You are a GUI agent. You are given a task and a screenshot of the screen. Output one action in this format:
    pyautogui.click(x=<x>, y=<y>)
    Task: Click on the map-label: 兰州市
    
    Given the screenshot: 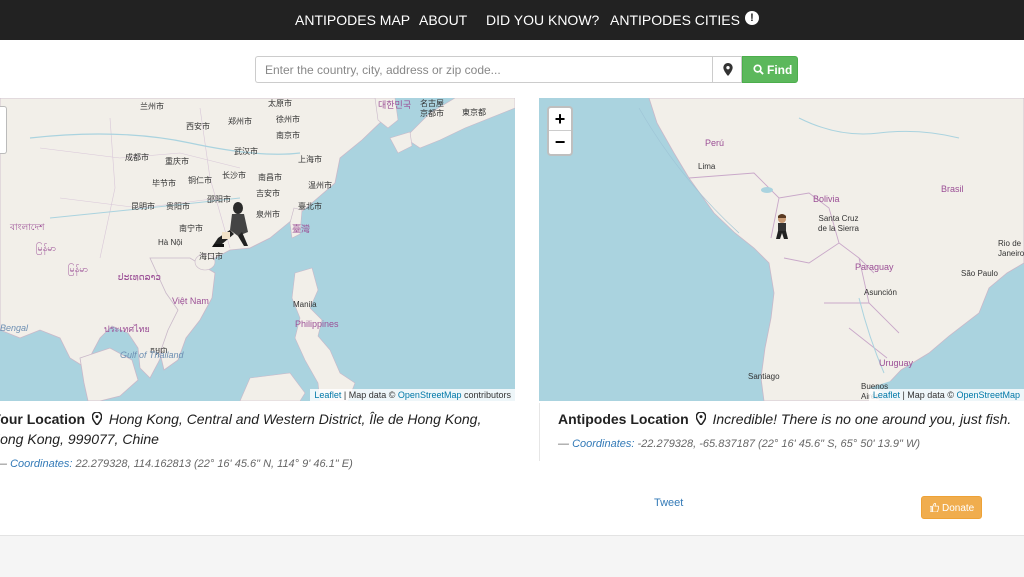 What is the action you would take?
    pyautogui.click(x=152, y=106)
    